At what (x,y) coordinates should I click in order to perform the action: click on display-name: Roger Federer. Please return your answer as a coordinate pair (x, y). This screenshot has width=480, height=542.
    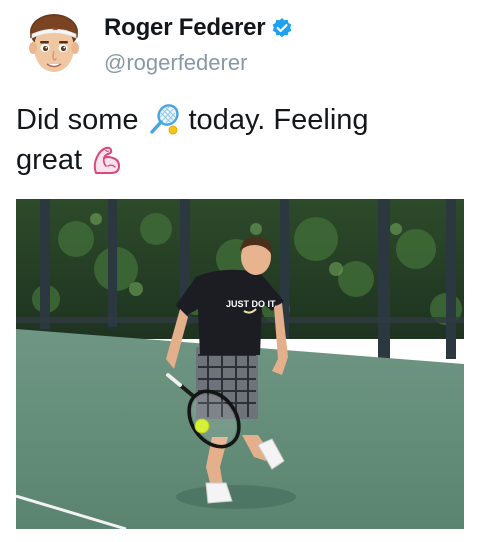
    Looking at the image, I should click on (185, 28).